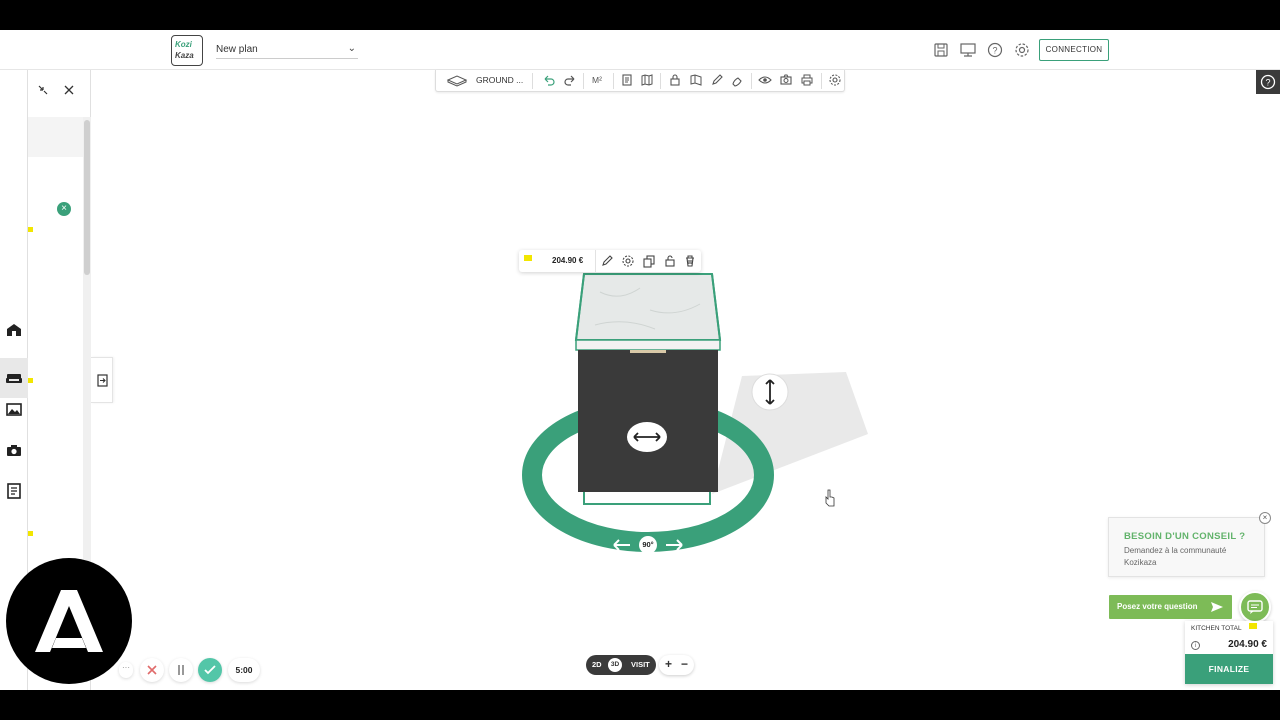 This screenshot has height=720, width=1280. I want to click on print-icon, so click(807, 80).